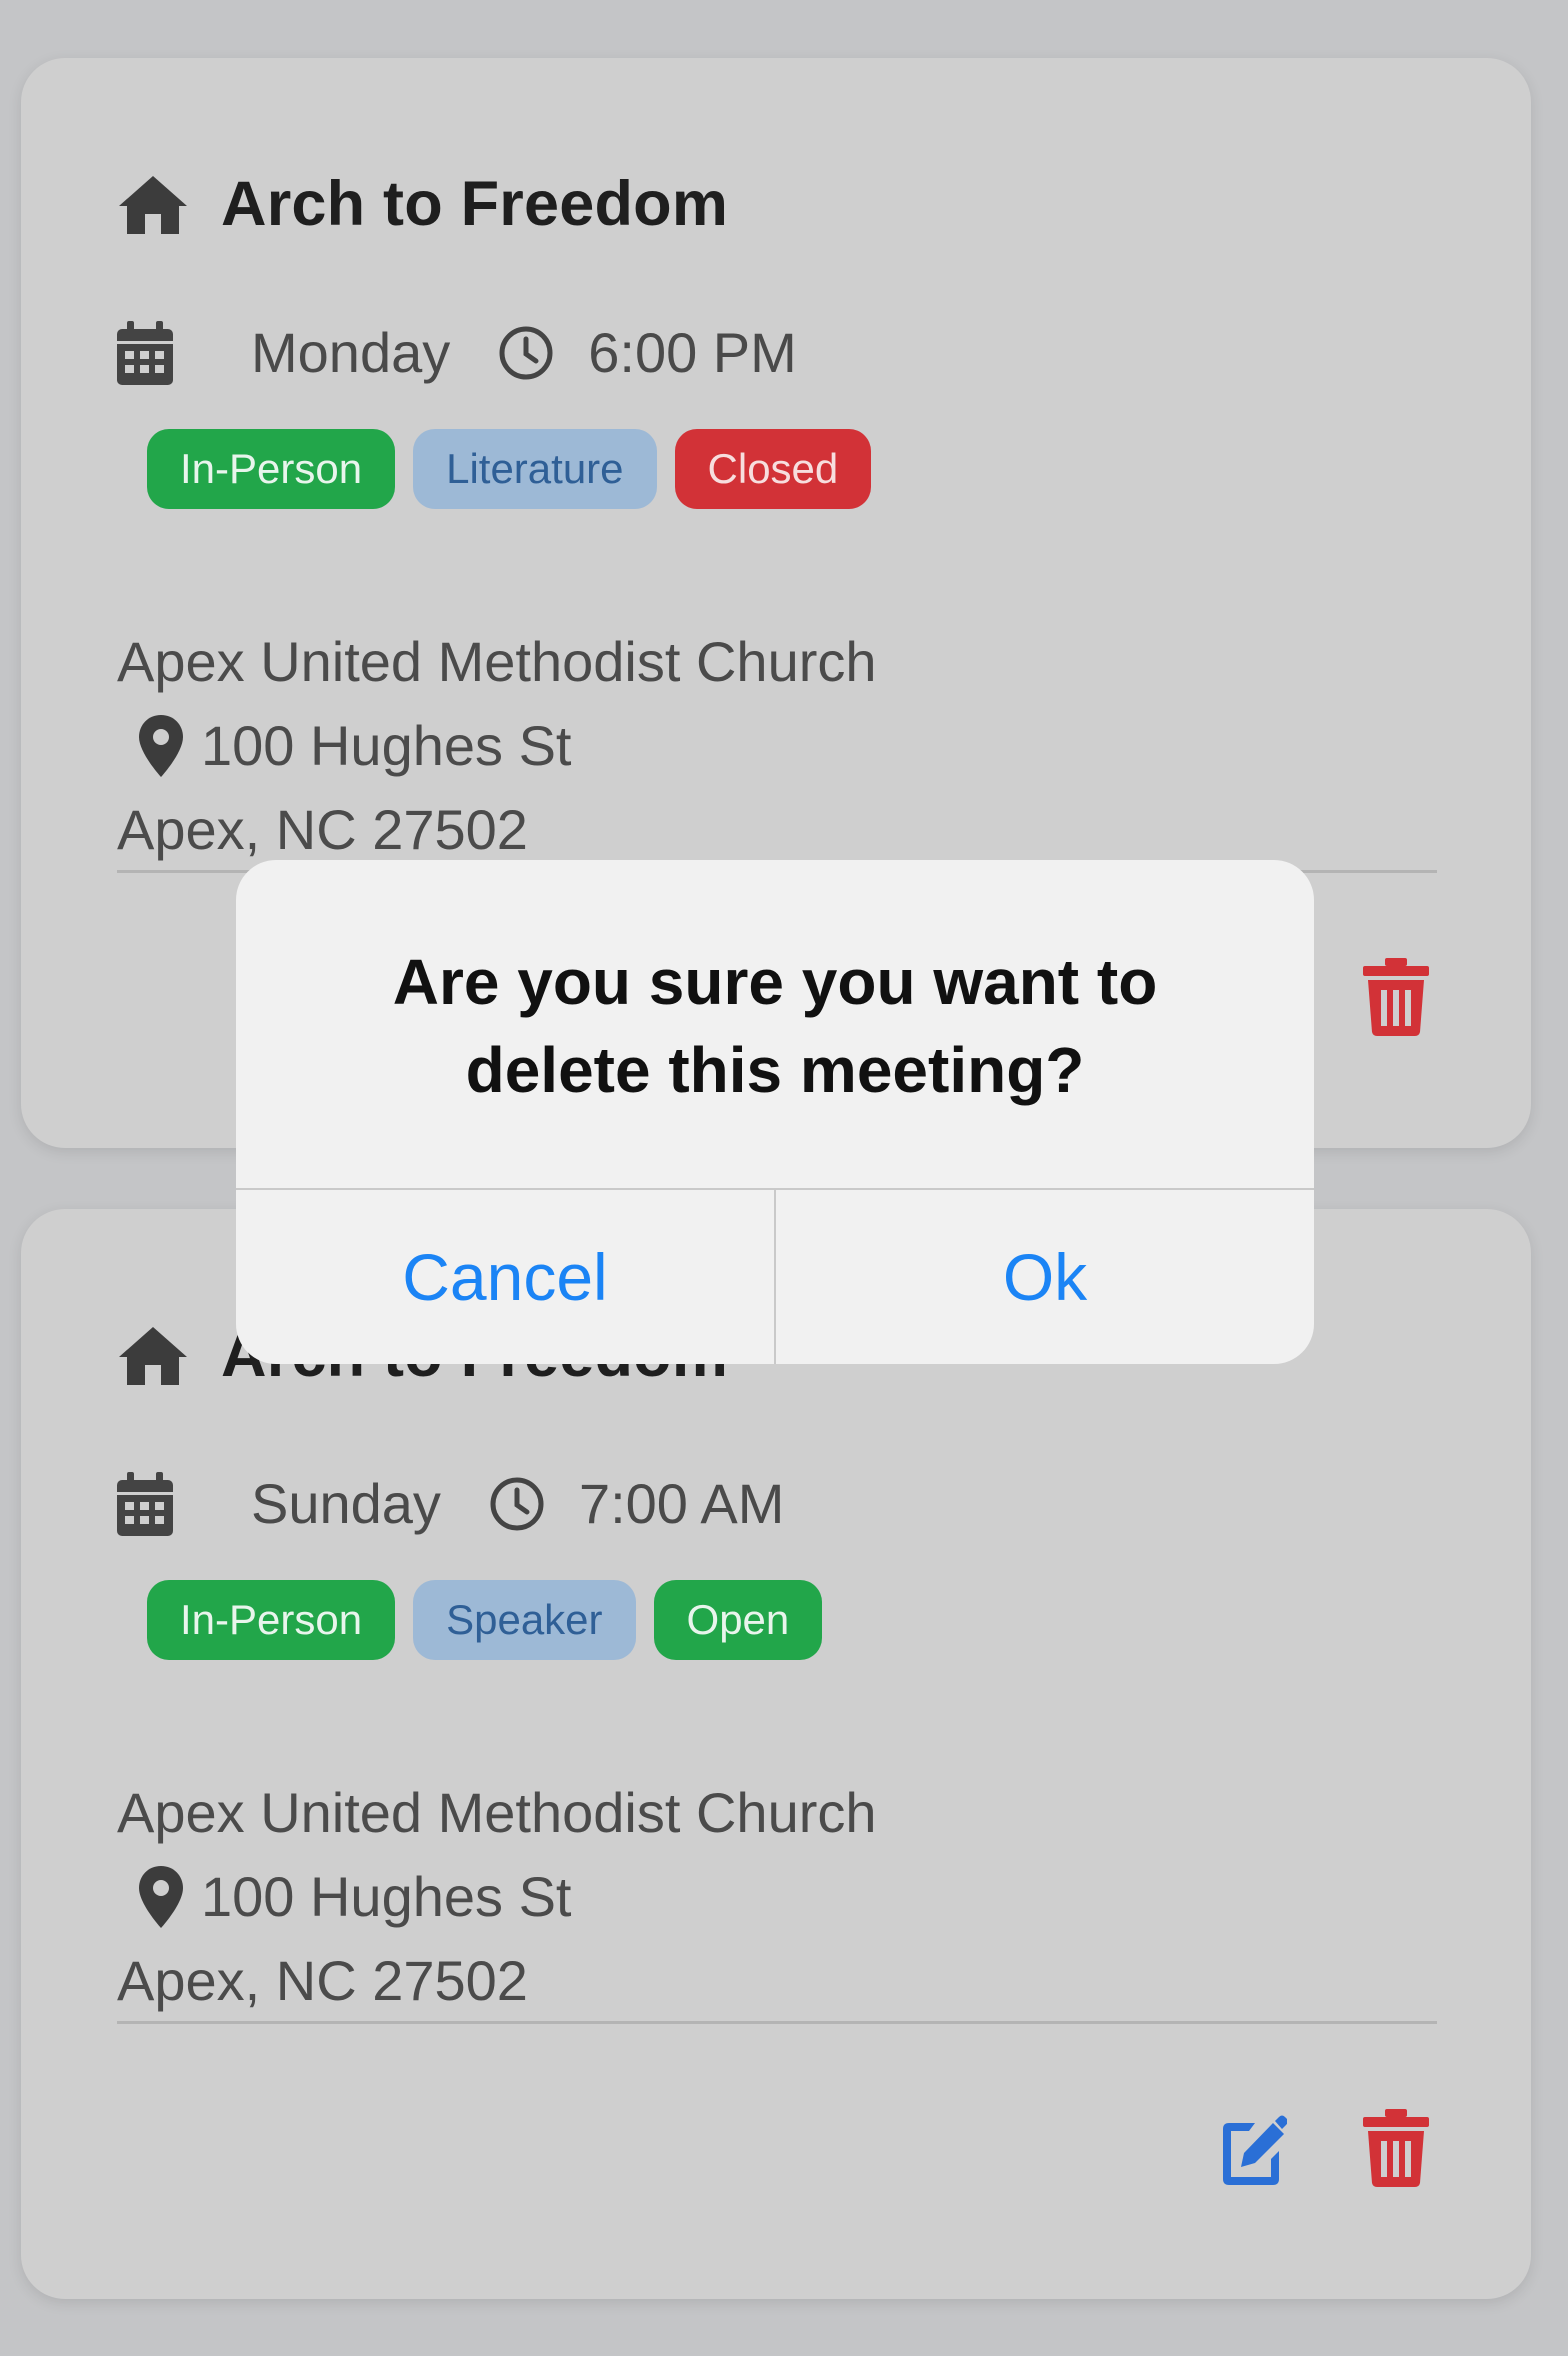  Describe the element at coordinates (322, 1980) in the screenshot. I see `city-line: Apex, NC 27502` at that location.